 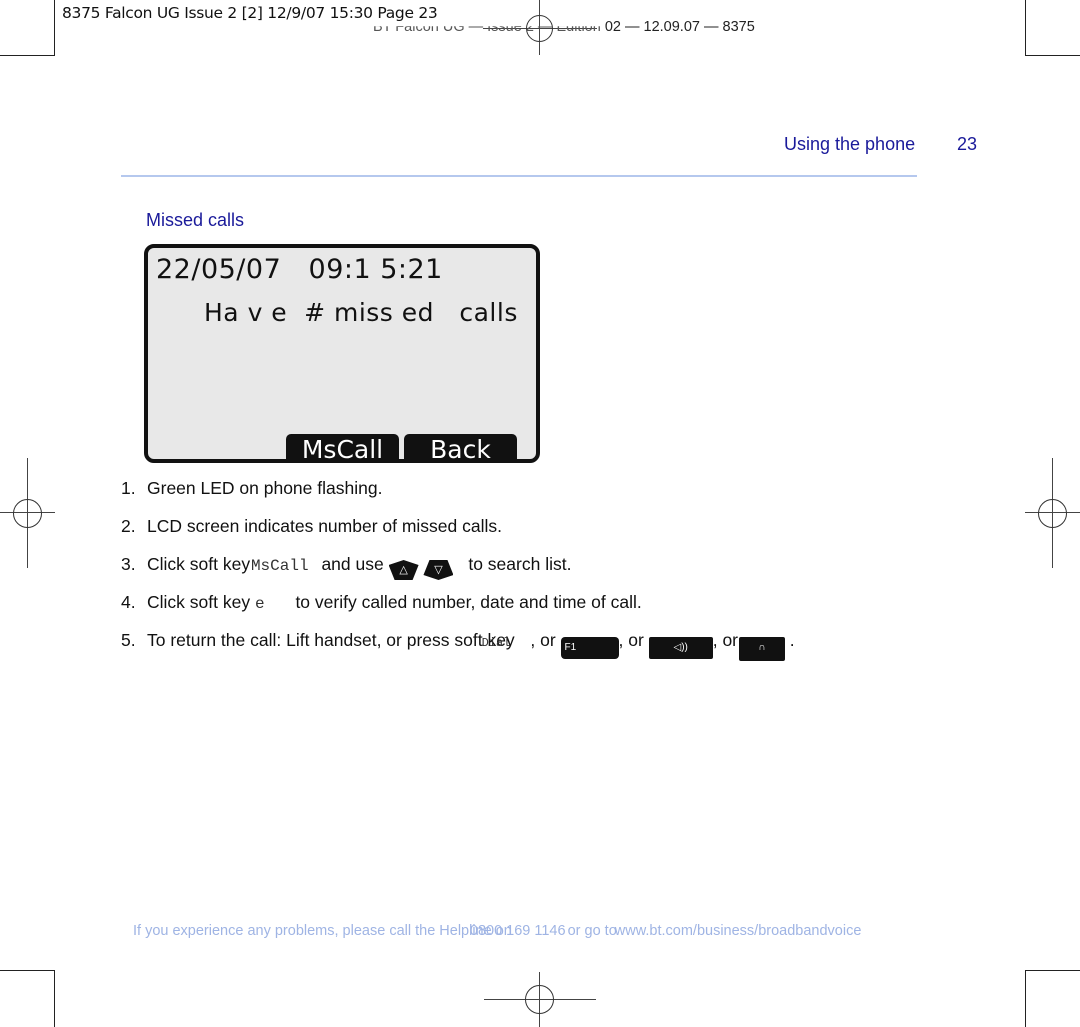 I want to click on softkey-mscall: MsCall, so click(x=342, y=449).